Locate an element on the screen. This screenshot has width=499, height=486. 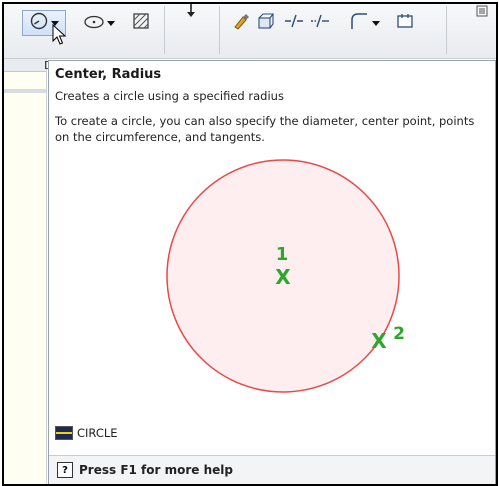
tooltip-title: Center, Radius is located at coordinates (108, 74).